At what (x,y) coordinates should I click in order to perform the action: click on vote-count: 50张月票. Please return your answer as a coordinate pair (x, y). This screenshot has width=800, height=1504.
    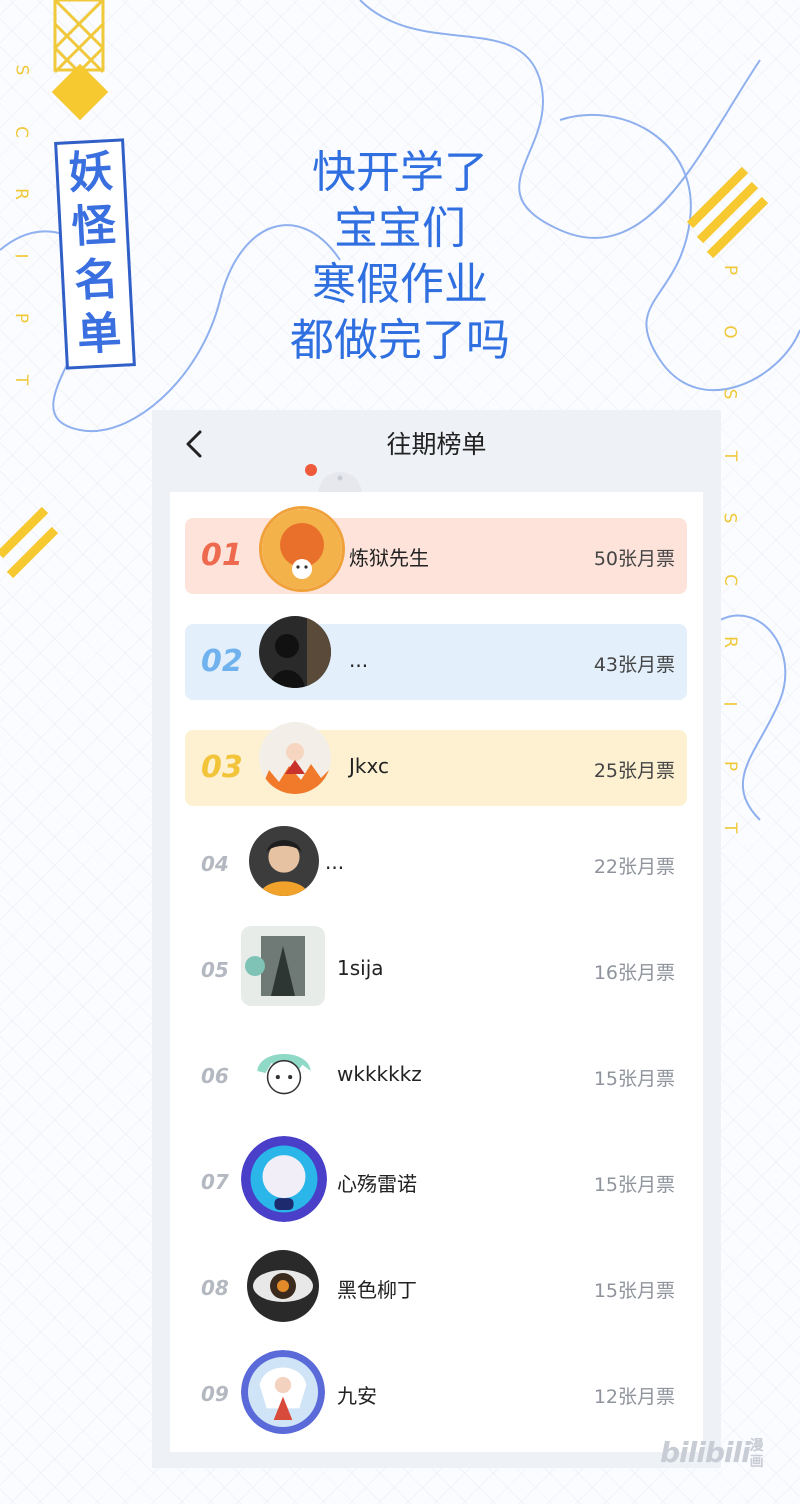
    Looking at the image, I should click on (634, 559).